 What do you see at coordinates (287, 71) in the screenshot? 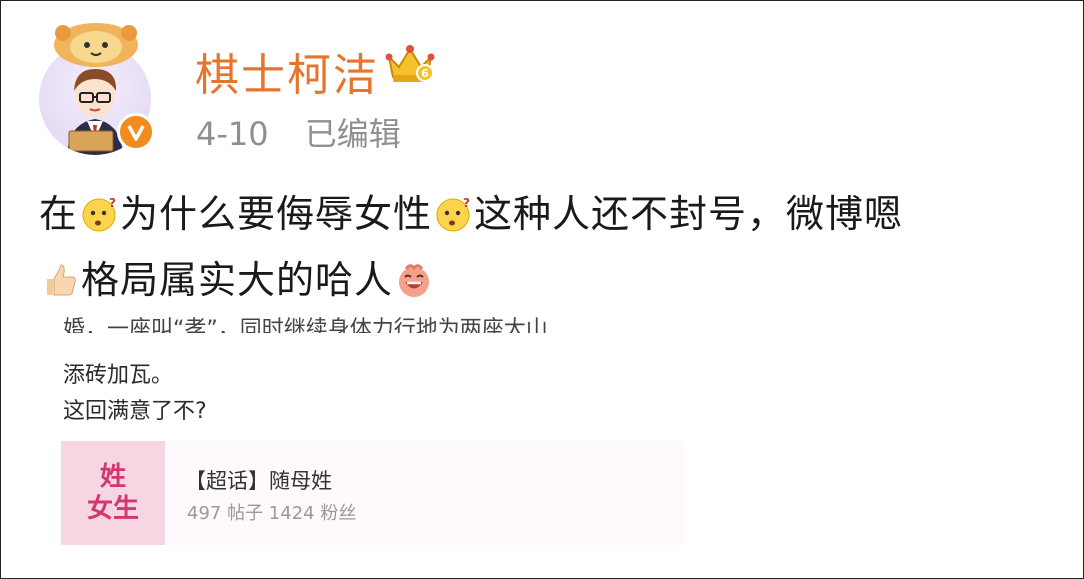
I see `username: 棋士柯洁` at bounding box center [287, 71].